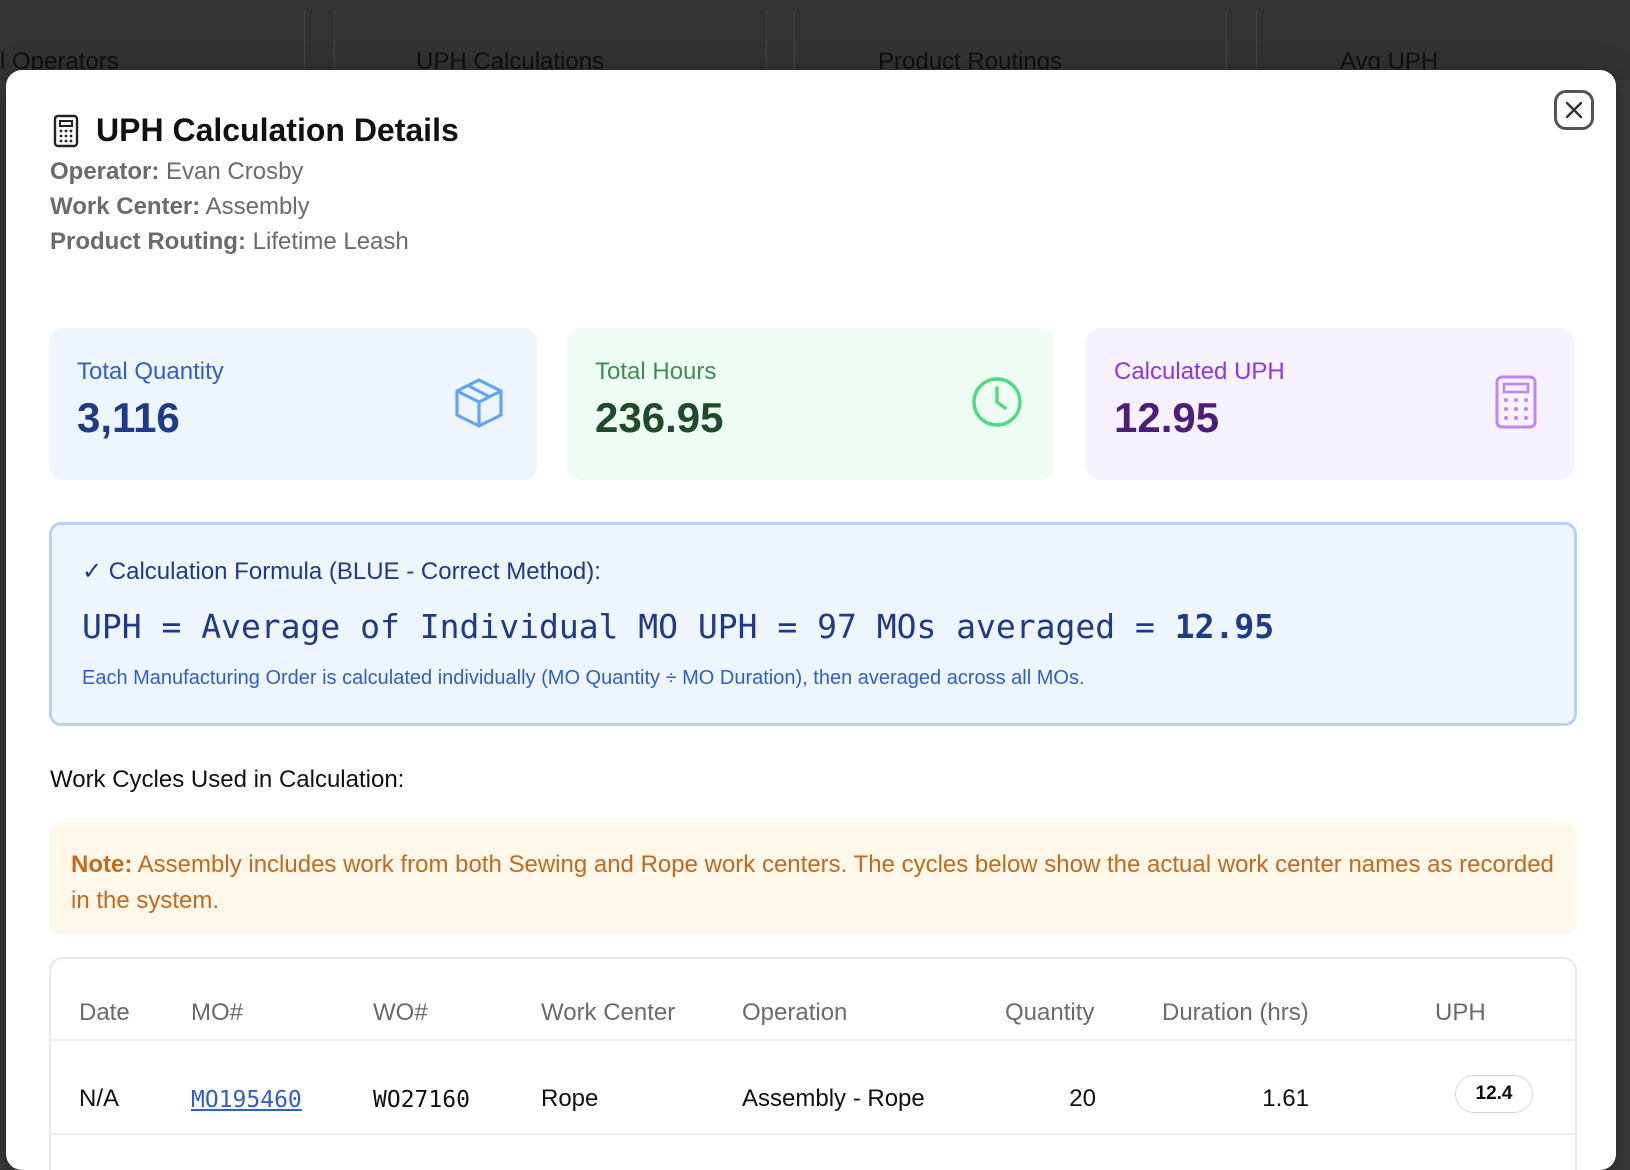 Image resolution: width=1630 pixels, height=1170 pixels. I want to click on operator-value: Evan Crosby, so click(235, 171).